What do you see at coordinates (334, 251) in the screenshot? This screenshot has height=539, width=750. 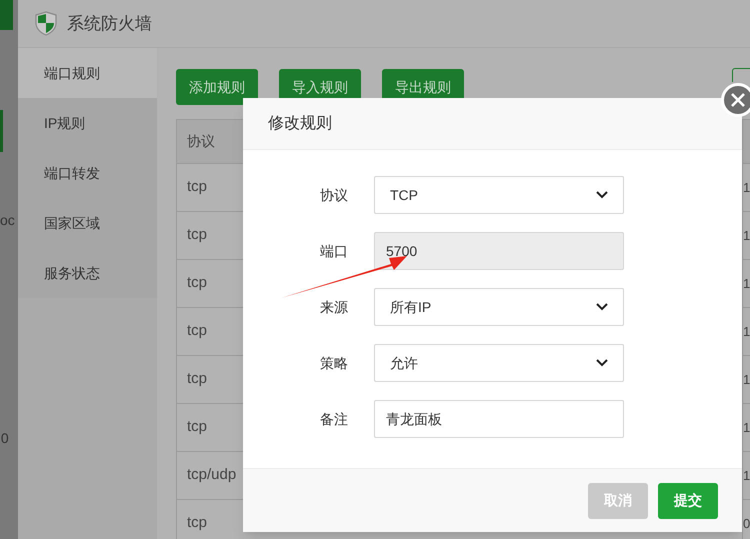 I see `field-label: 端口` at bounding box center [334, 251].